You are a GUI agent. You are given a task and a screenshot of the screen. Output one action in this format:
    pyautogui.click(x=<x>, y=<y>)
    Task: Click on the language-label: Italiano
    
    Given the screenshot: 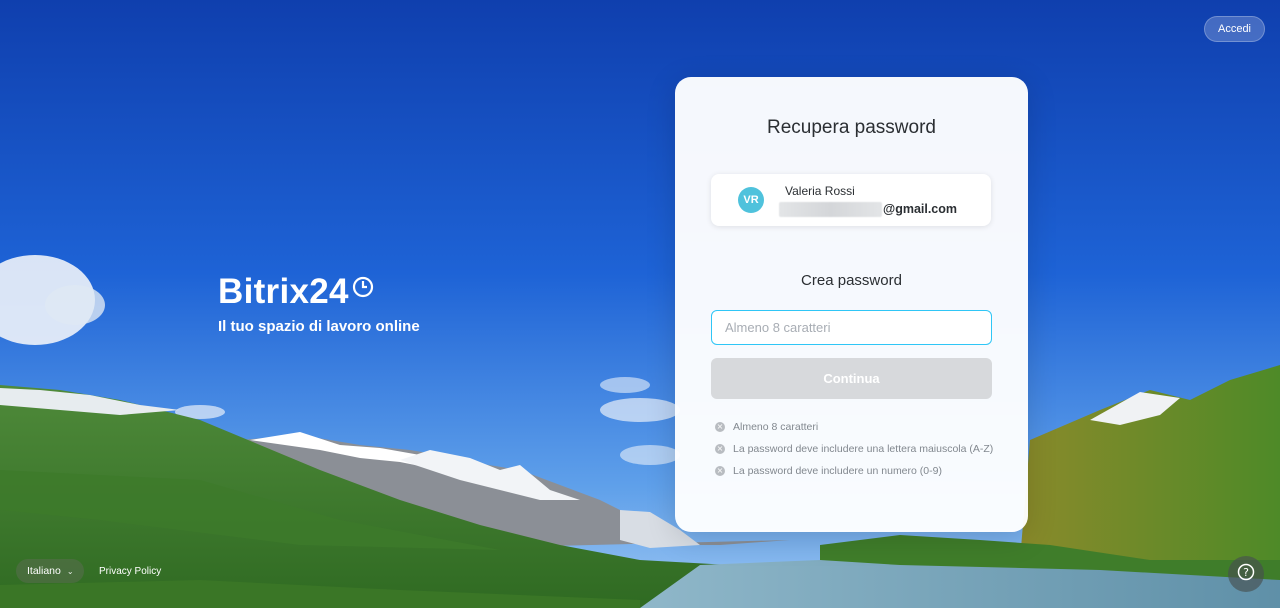 What is the action you would take?
    pyautogui.click(x=44, y=571)
    